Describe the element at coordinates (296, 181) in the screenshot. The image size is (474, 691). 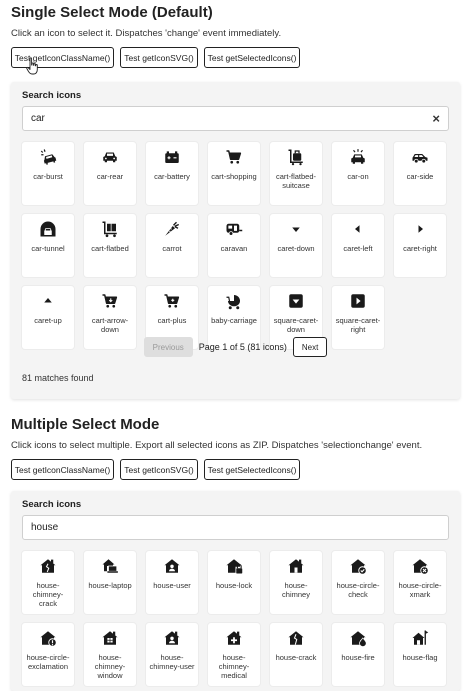
I see `icon-tile-label: cart-flatbed-suitcase` at that location.